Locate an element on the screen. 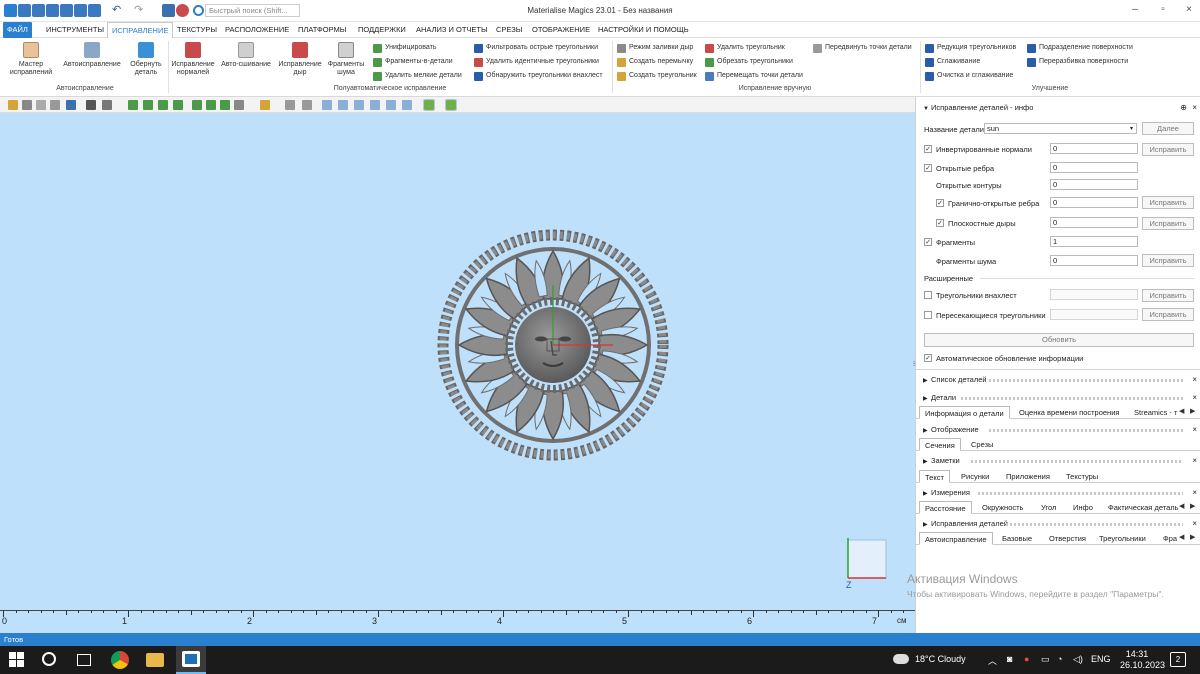 This screenshot has width=1200, height=674. tab-next-icon: ▶ is located at coordinates (1193, 506).